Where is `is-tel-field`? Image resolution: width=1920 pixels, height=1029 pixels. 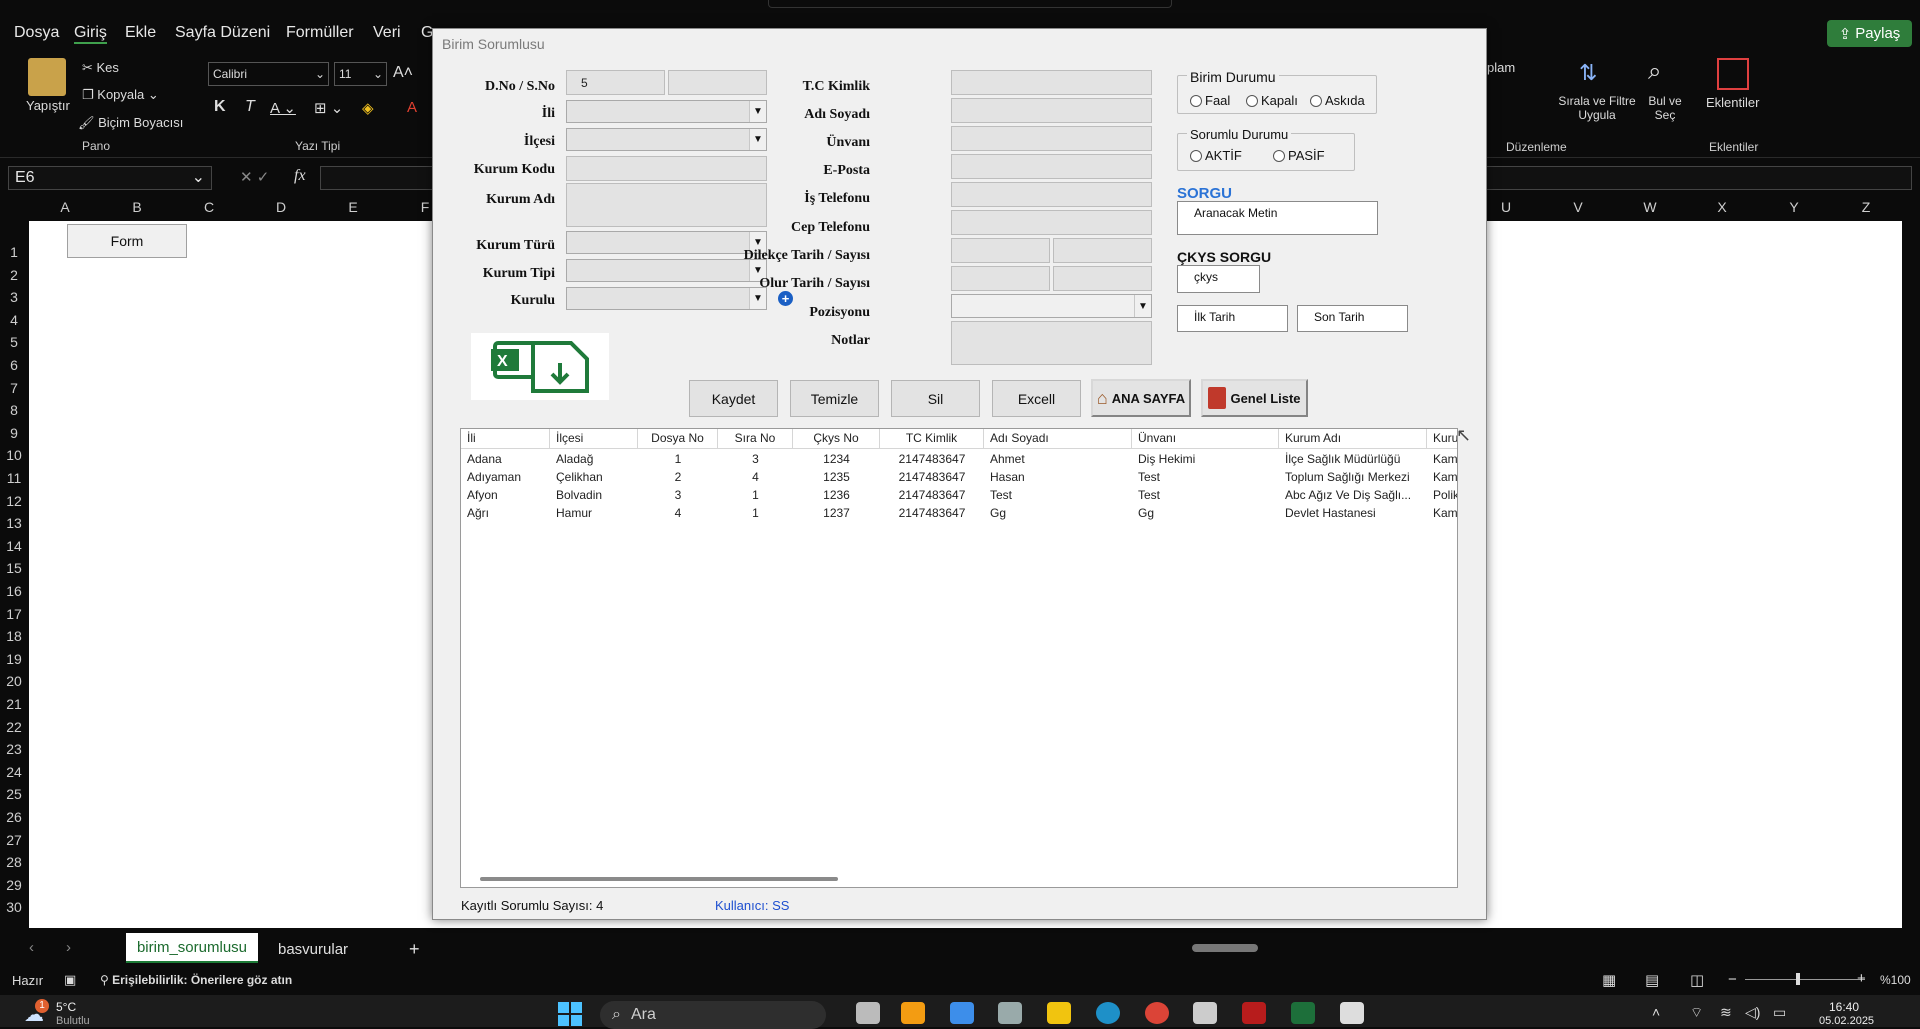 is-tel-field is located at coordinates (1051, 194).